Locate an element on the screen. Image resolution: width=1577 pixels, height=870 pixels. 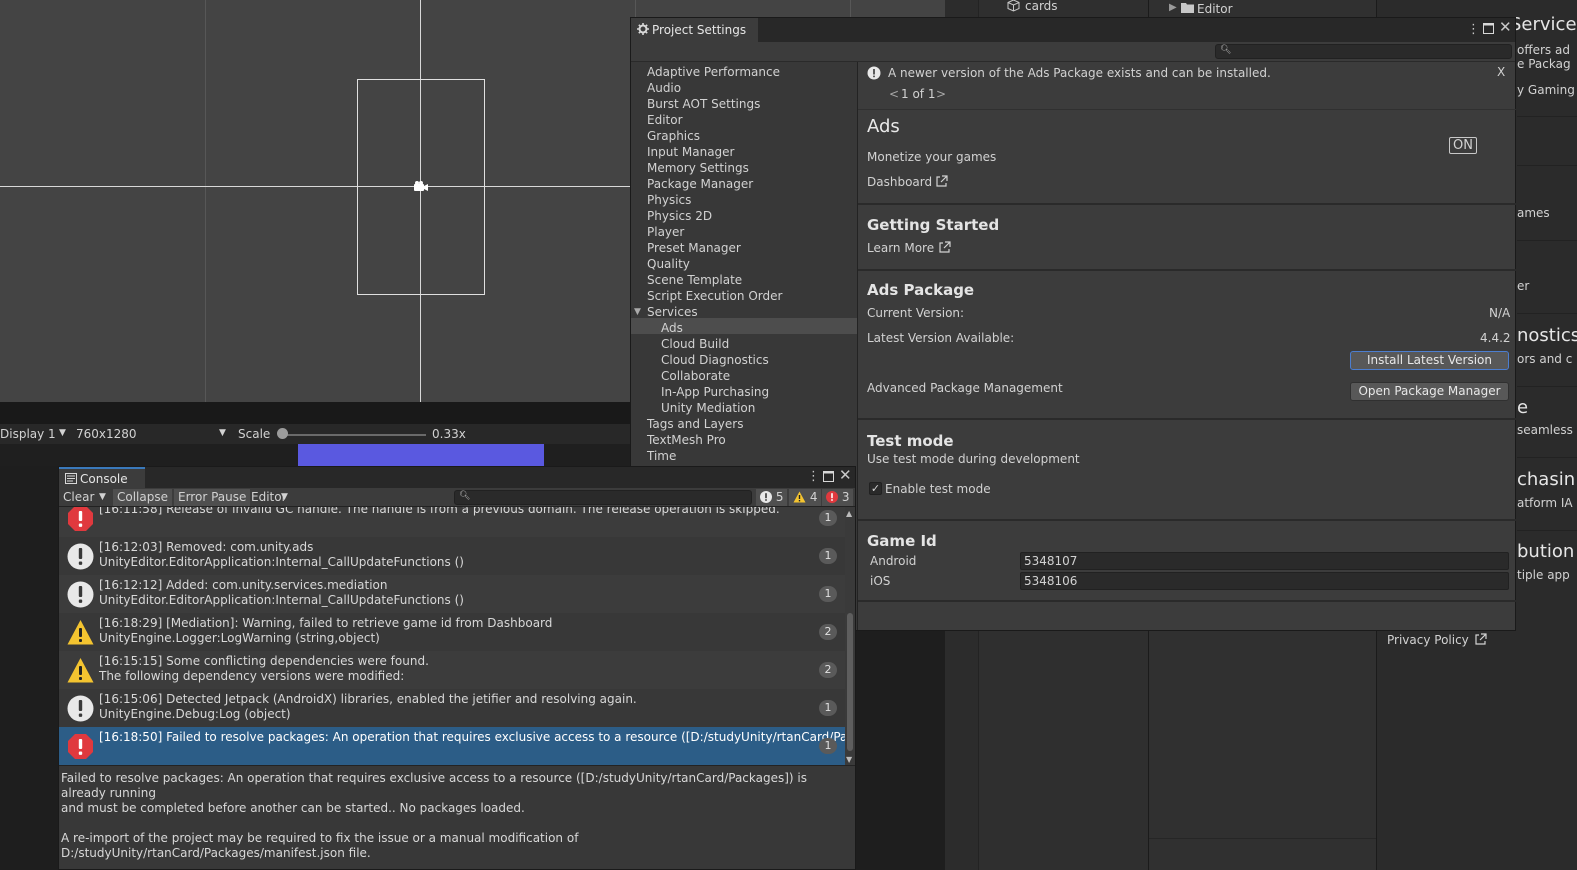
resolution-dropdown: 760x1280 is located at coordinates (106, 434).